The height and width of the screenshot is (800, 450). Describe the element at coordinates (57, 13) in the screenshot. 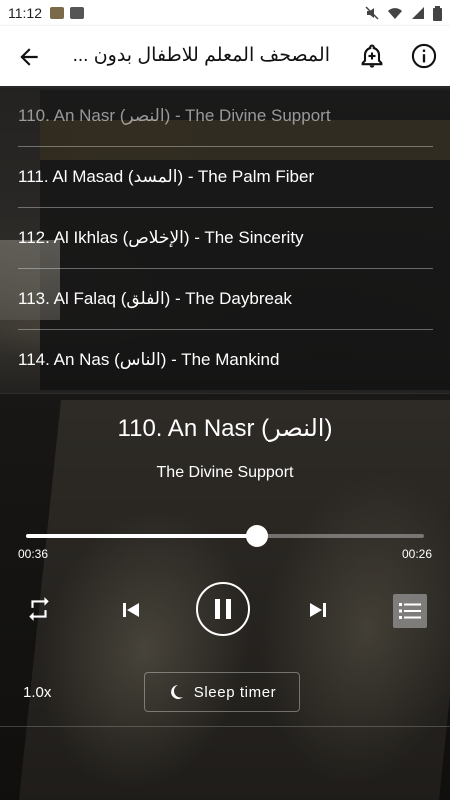

I see `app-notification-icon` at that location.